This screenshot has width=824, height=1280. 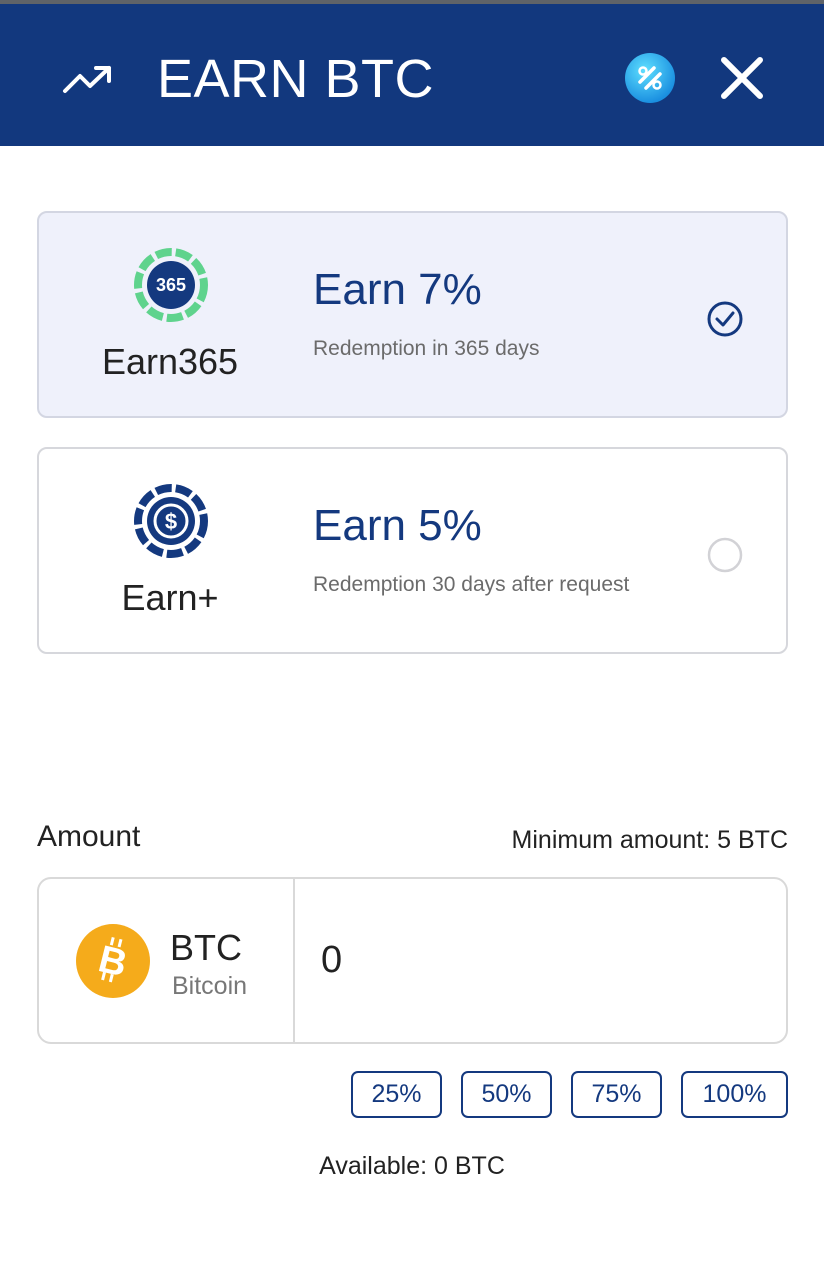 I want to click on coin-name: Bitcoin, so click(x=210, y=986).